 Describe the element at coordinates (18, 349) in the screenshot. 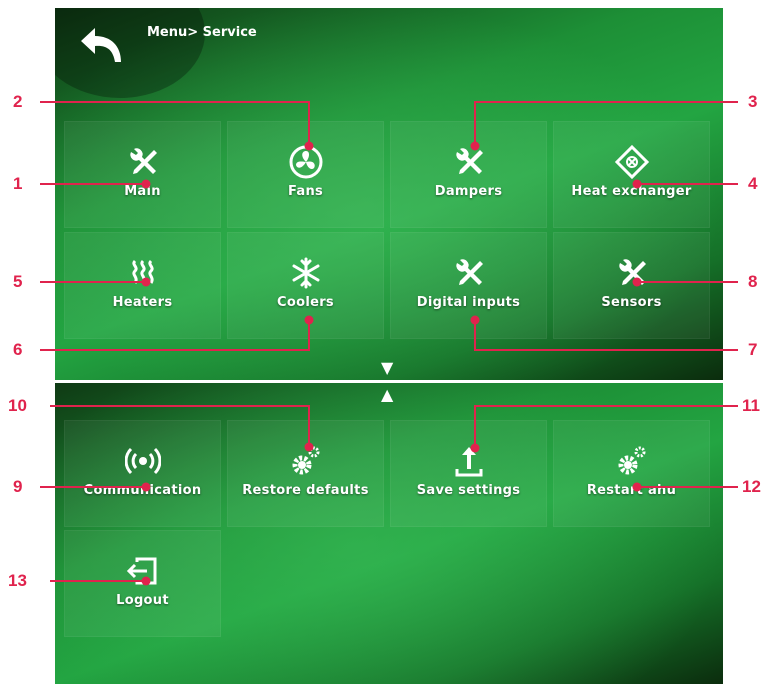

I see `callout-number: 6` at that location.